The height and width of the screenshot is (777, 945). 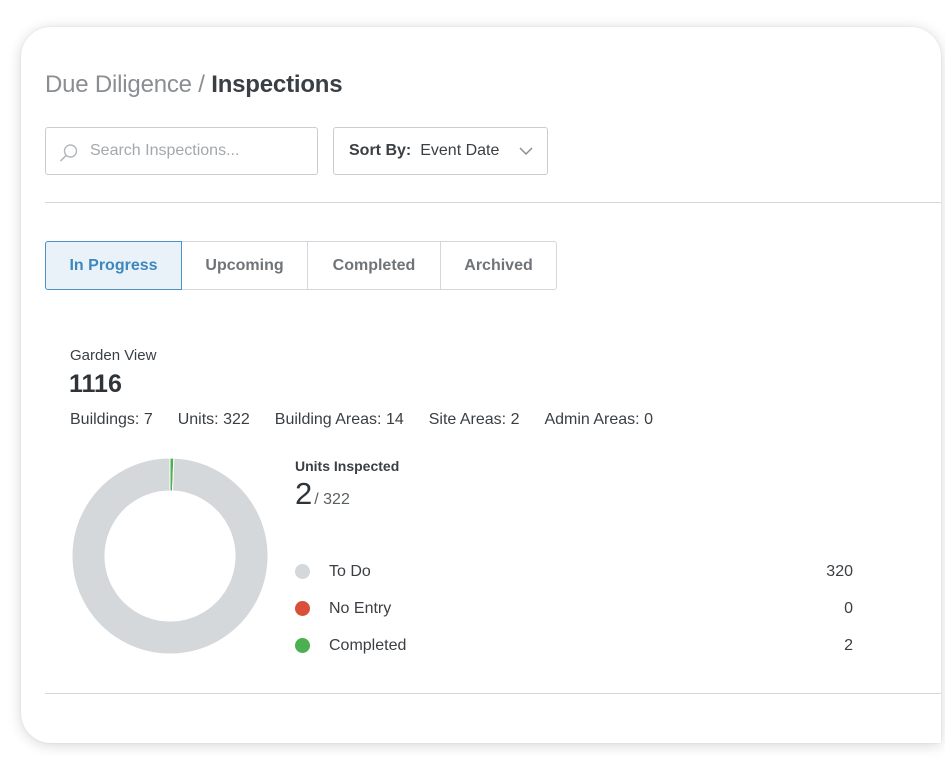 I want to click on legend-item-no-entry: No Entry 0, so click(x=574, y=608).